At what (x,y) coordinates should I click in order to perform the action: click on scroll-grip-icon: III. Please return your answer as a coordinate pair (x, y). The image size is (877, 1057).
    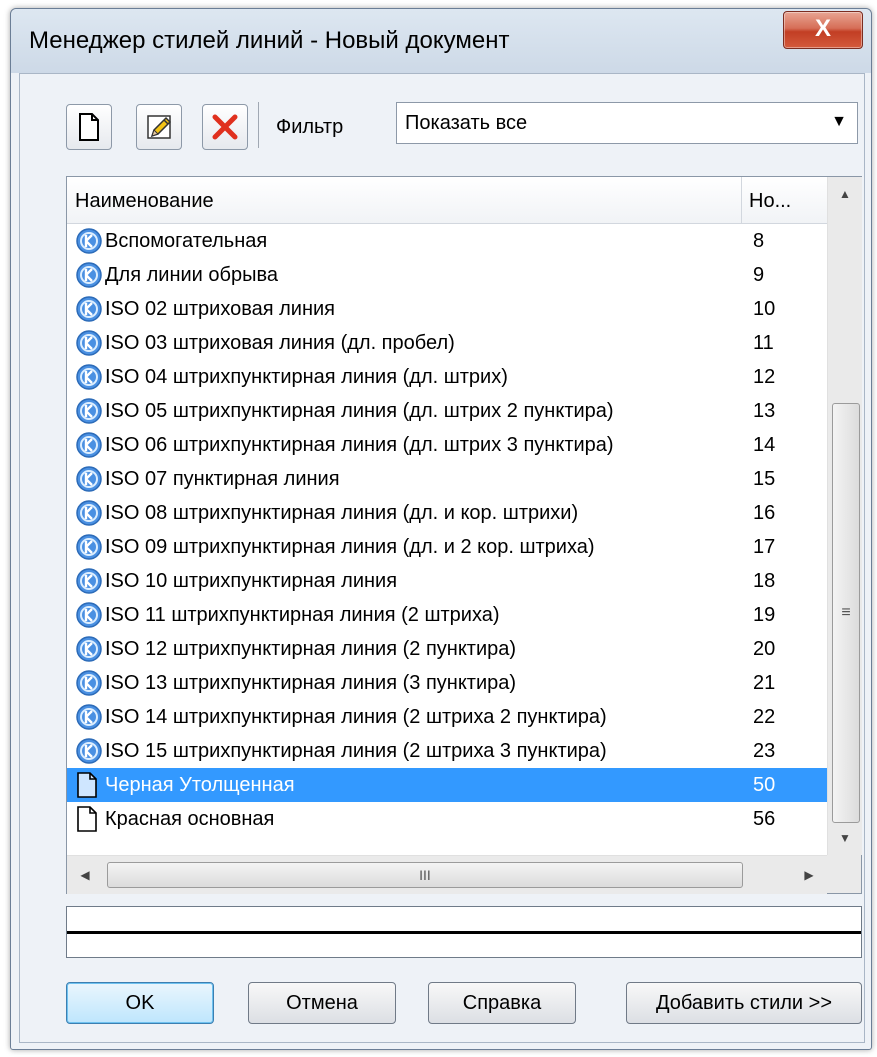
    Looking at the image, I should click on (425, 875).